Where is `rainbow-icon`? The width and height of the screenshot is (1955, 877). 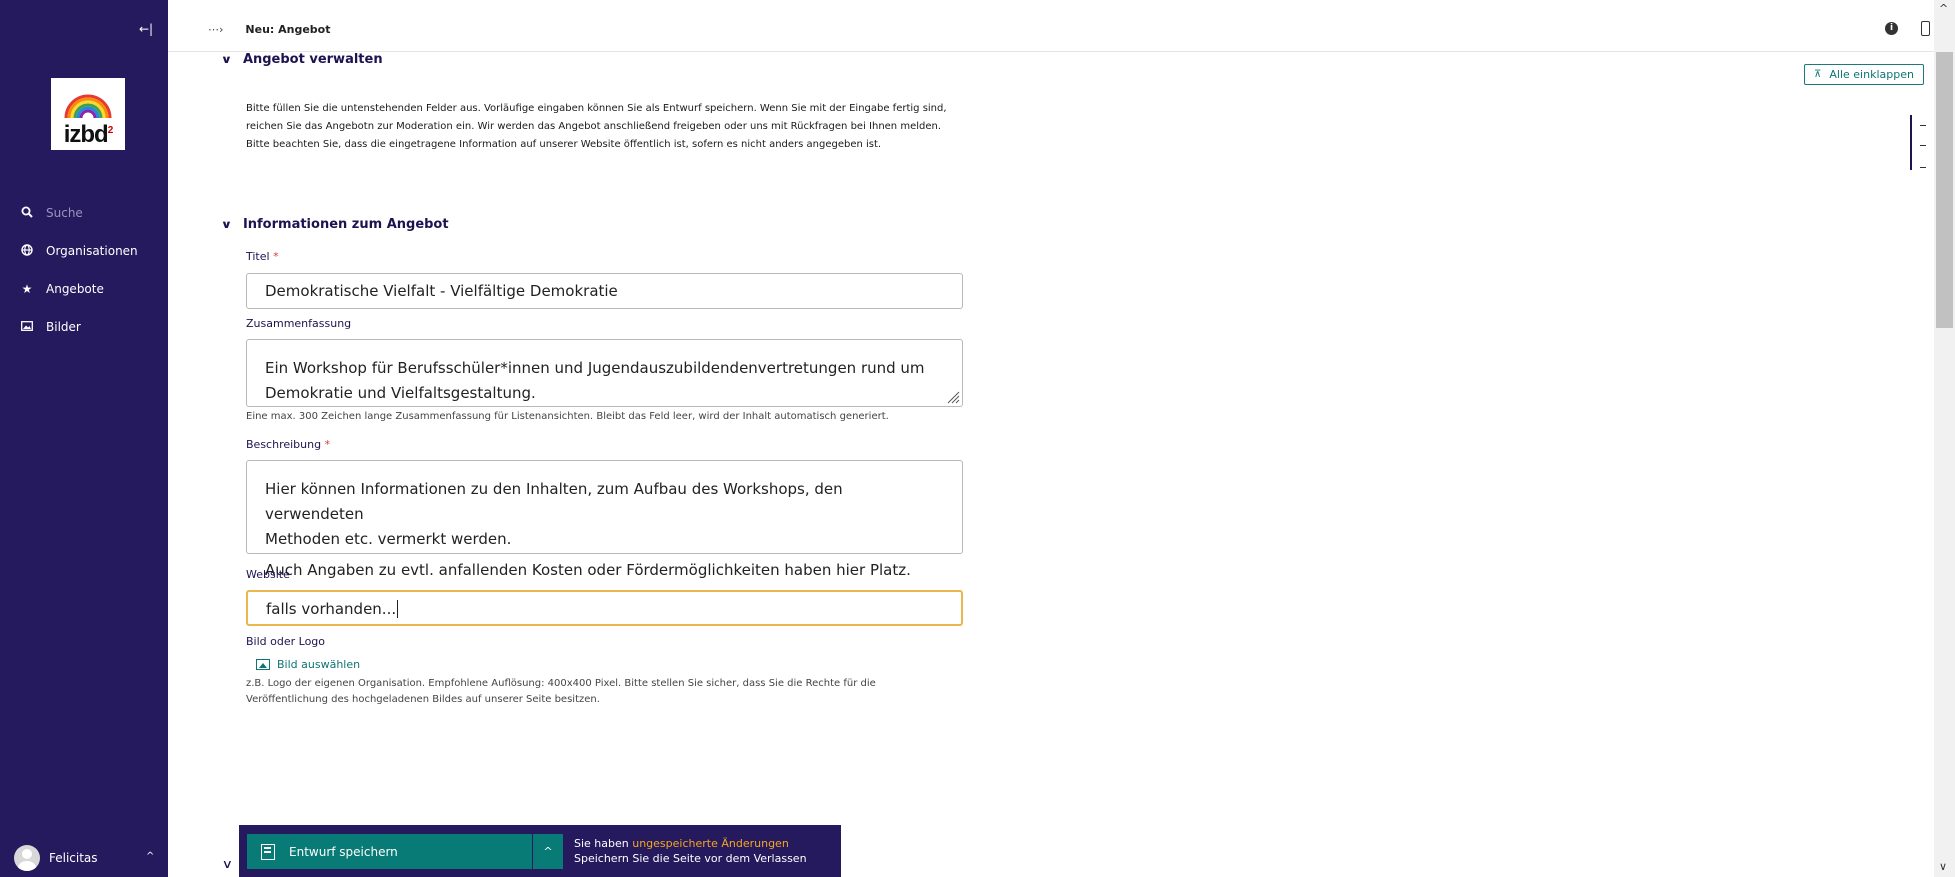 rainbow-icon is located at coordinates (88, 106).